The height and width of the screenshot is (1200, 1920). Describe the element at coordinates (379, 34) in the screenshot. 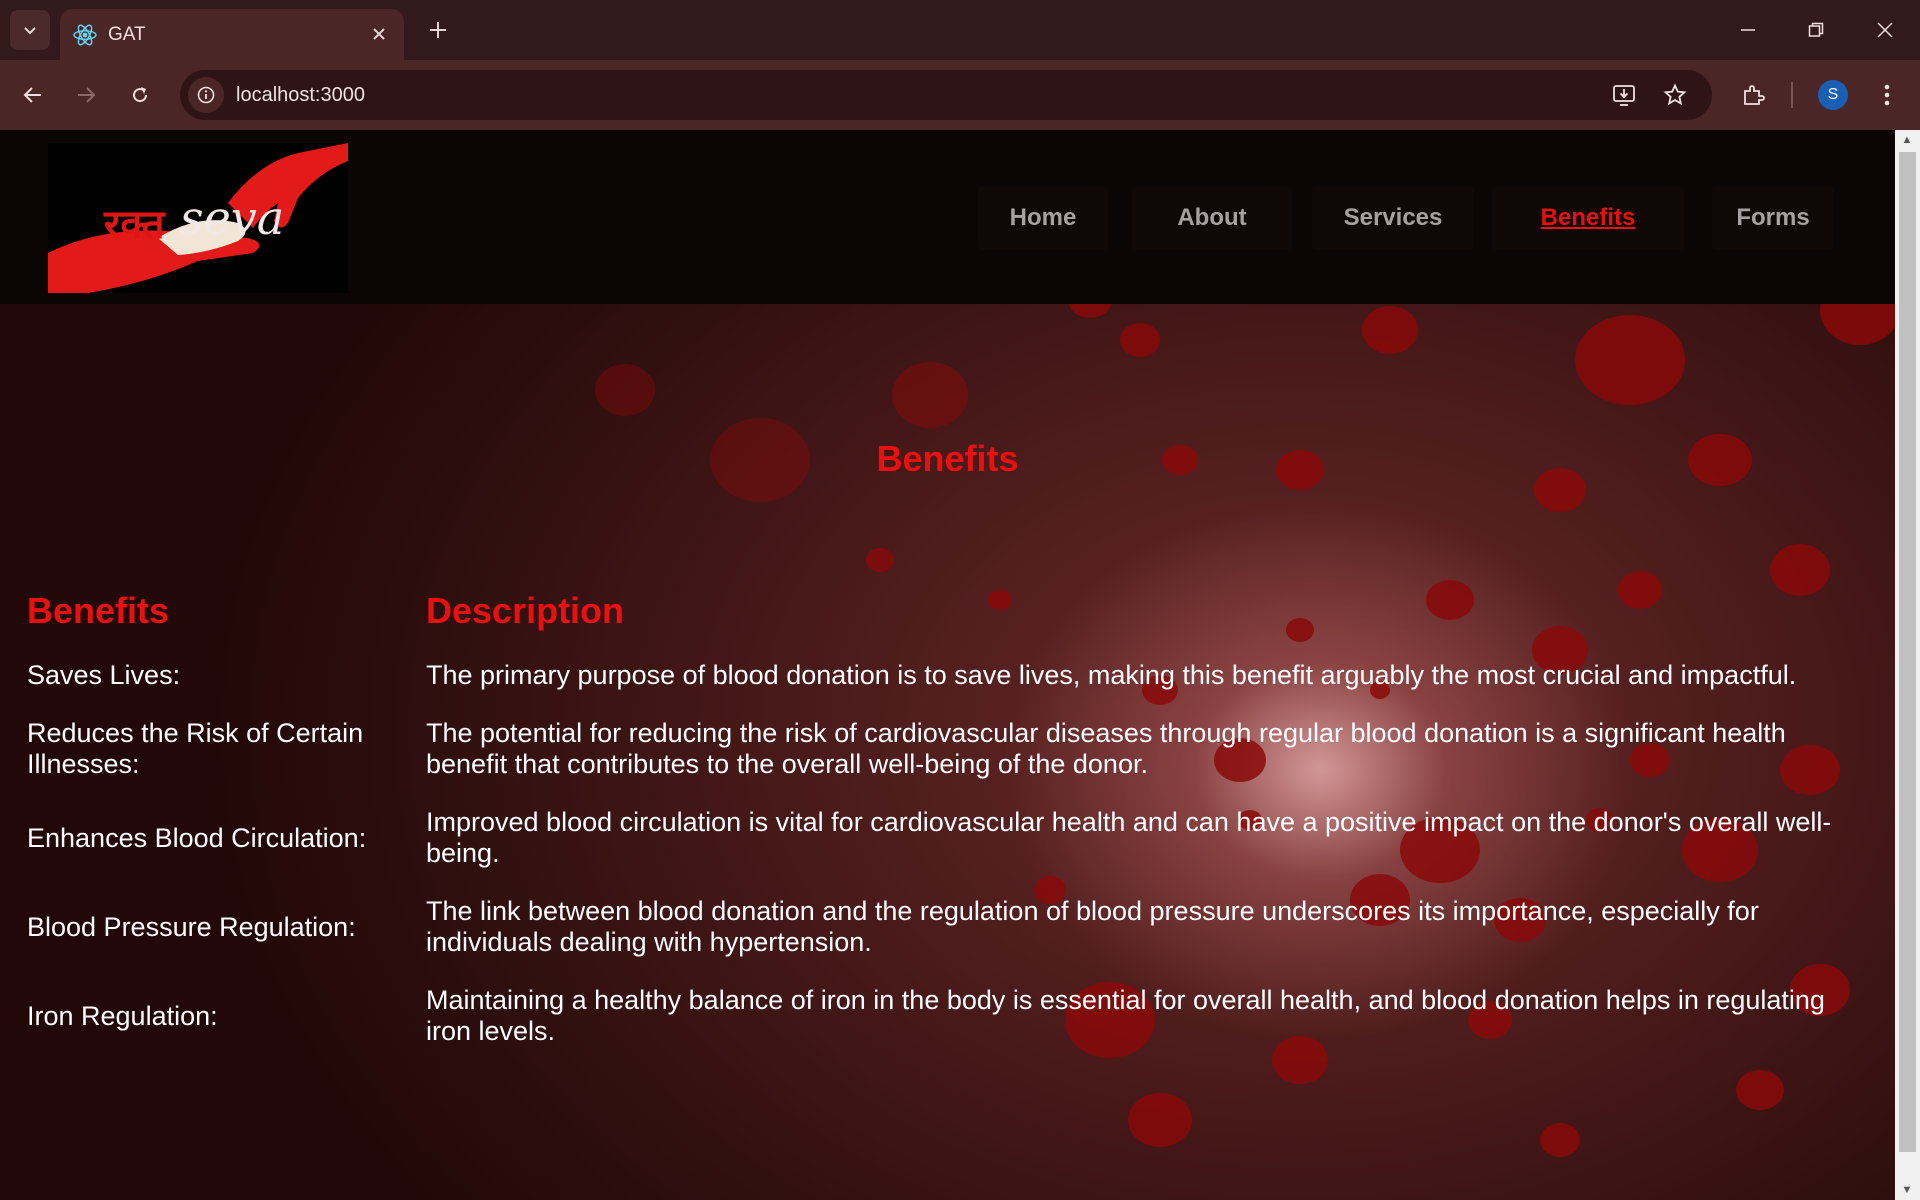

I see `close-icon` at that location.